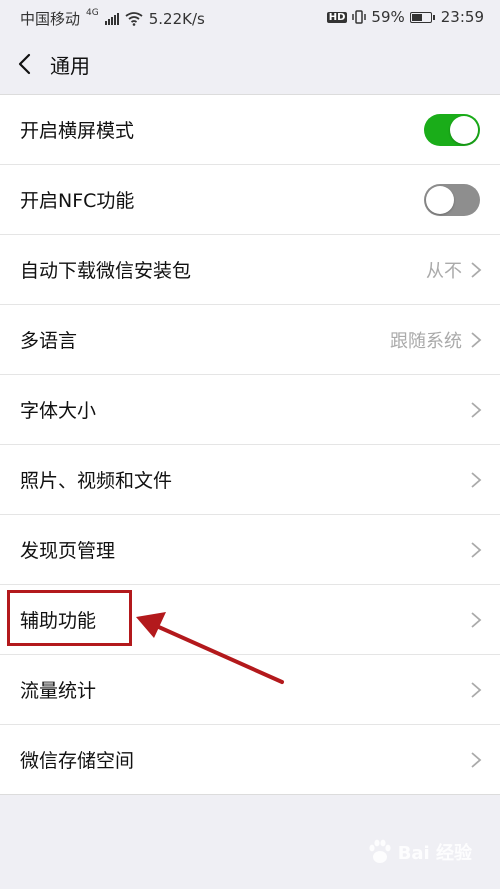  What do you see at coordinates (134, 18) in the screenshot?
I see `wifi-icon` at bounding box center [134, 18].